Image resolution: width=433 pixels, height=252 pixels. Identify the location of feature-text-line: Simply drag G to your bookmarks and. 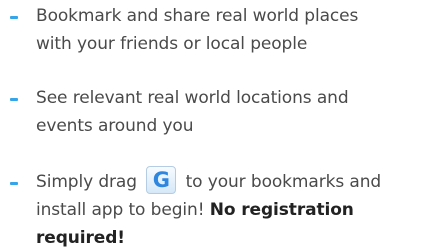
(230, 180).